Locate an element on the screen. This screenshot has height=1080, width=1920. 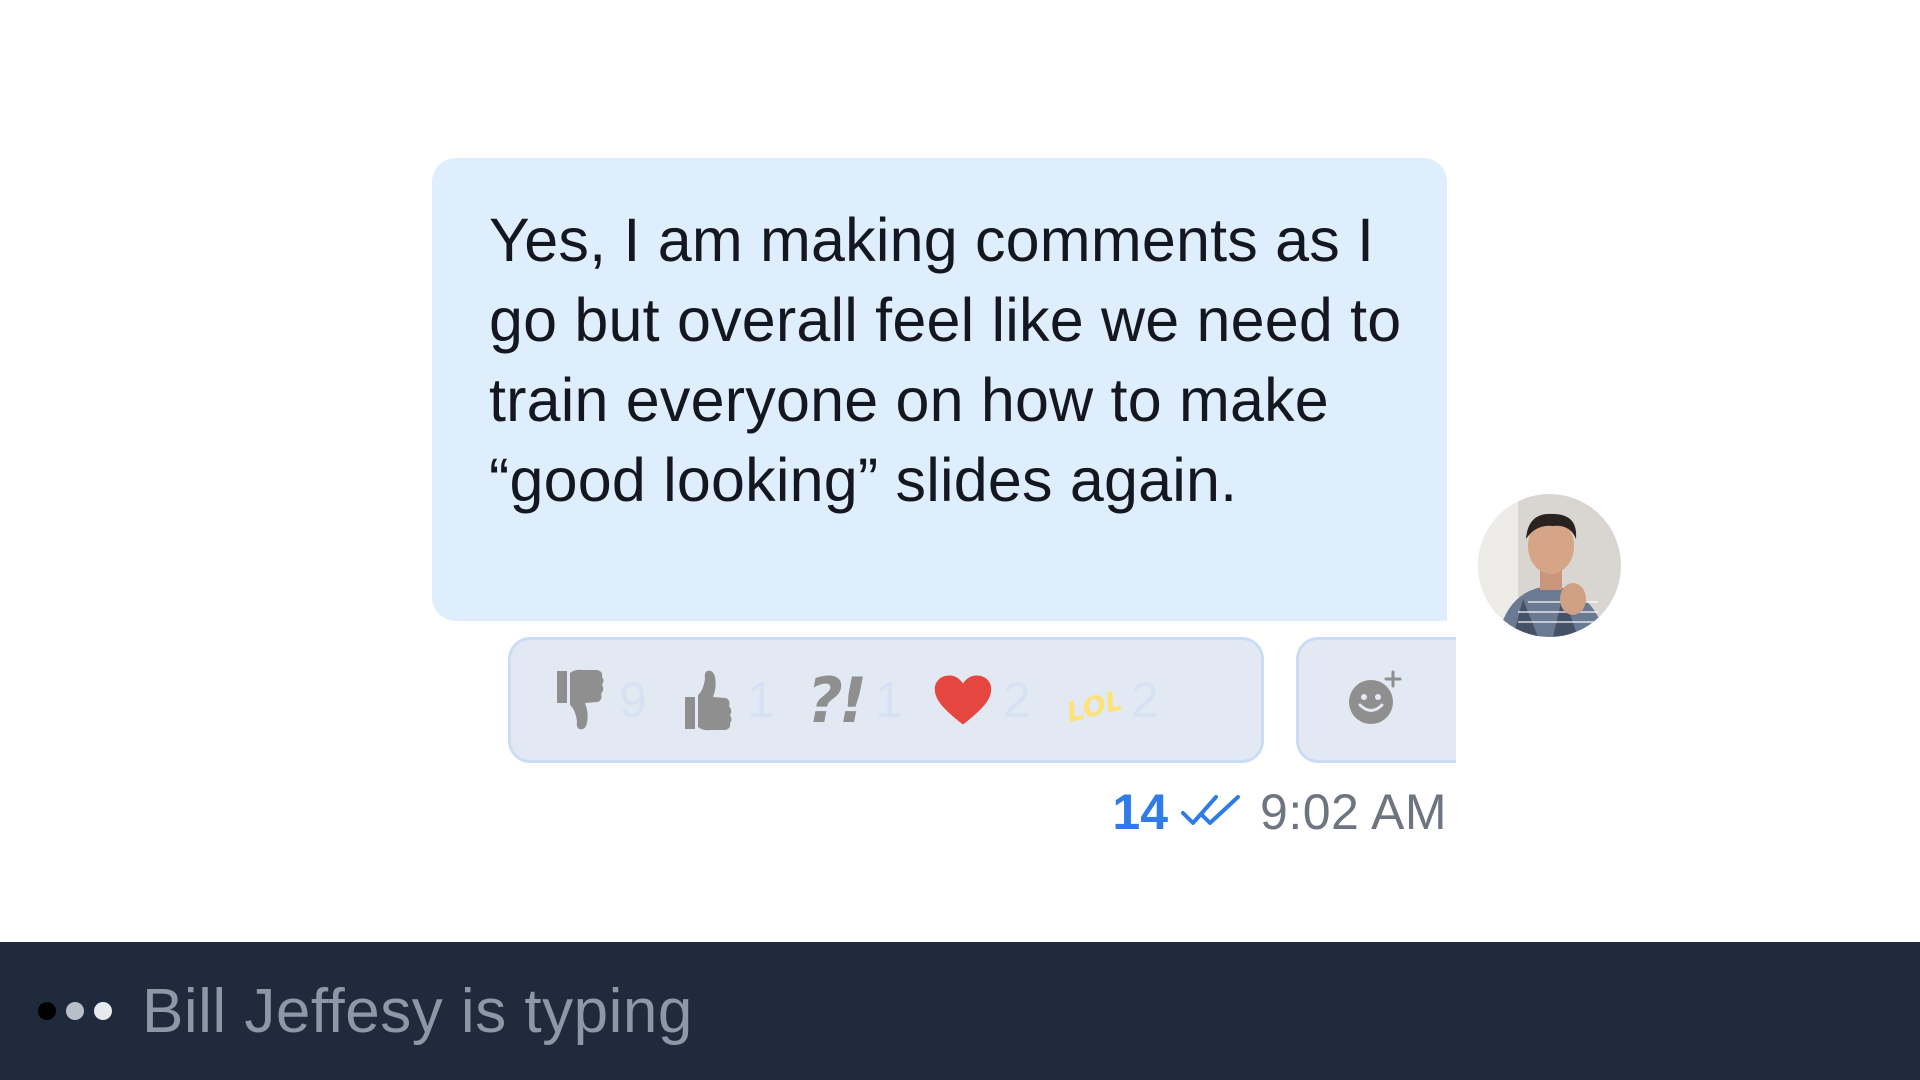
avatar-photo is located at coordinates (1549, 565).